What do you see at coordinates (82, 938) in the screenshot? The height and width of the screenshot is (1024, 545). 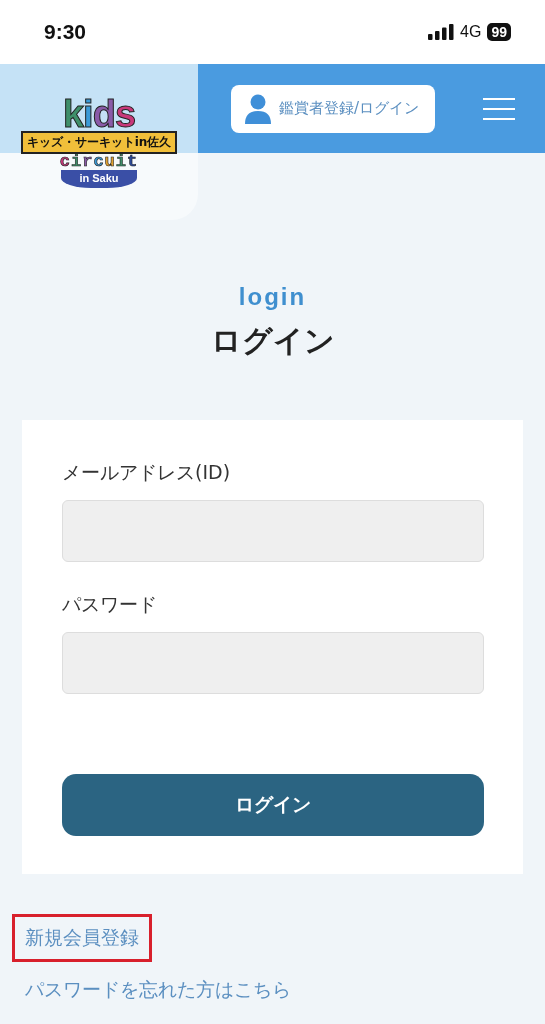 I see `text-link: 新規会員登録` at bounding box center [82, 938].